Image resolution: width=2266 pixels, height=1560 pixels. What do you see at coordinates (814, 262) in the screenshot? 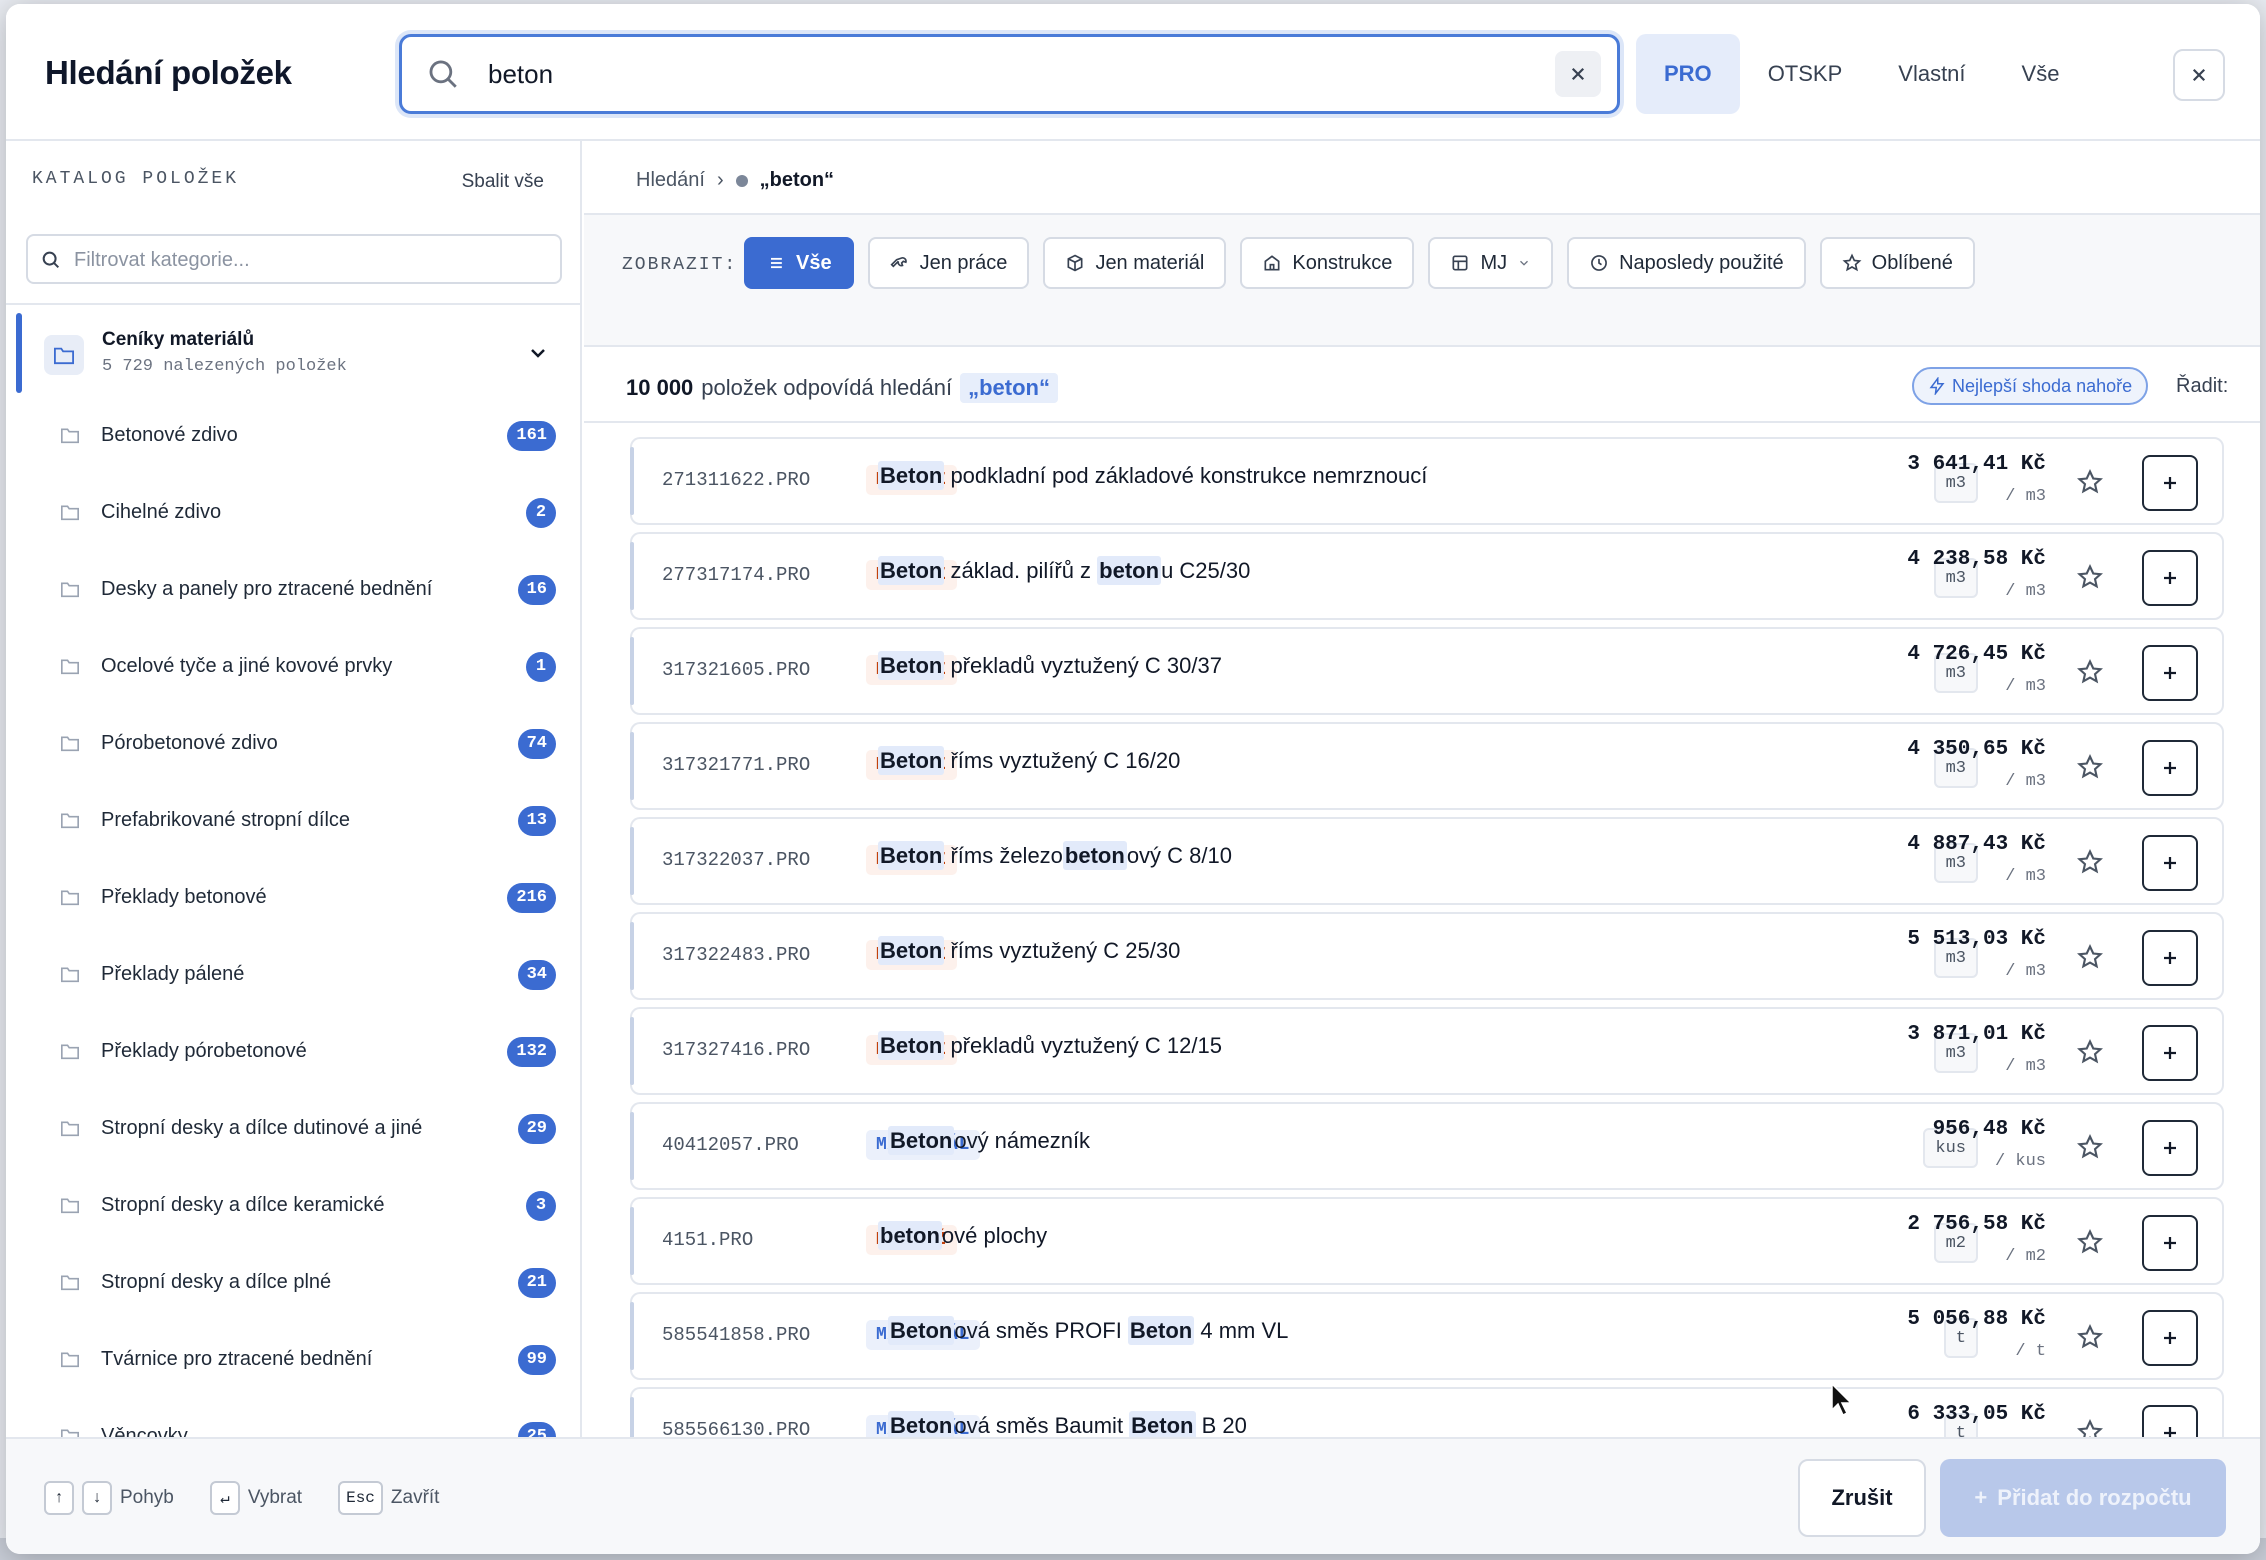
I see `chip-all-label: Vše` at bounding box center [814, 262].